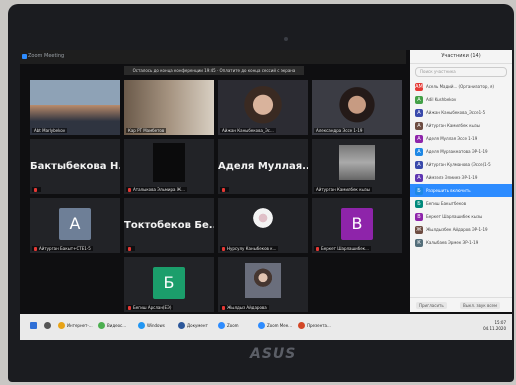 The width and height of the screenshot is (516, 385). I want to click on window-title: Zoom Meeting, so click(46, 56).